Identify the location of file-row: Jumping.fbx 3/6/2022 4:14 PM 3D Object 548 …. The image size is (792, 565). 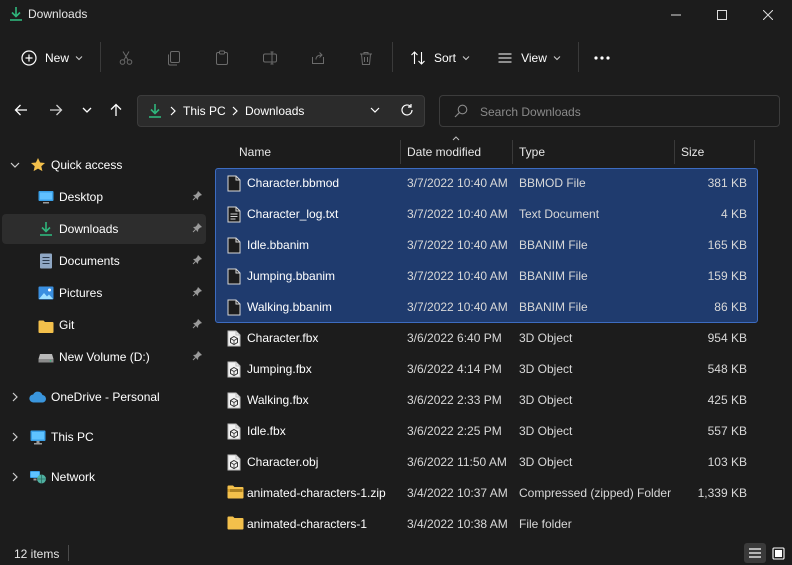
(486, 369).